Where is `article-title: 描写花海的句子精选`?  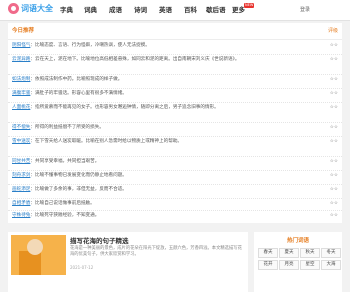 article-title: 描写花海的句子精选 is located at coordinates (99, 240).